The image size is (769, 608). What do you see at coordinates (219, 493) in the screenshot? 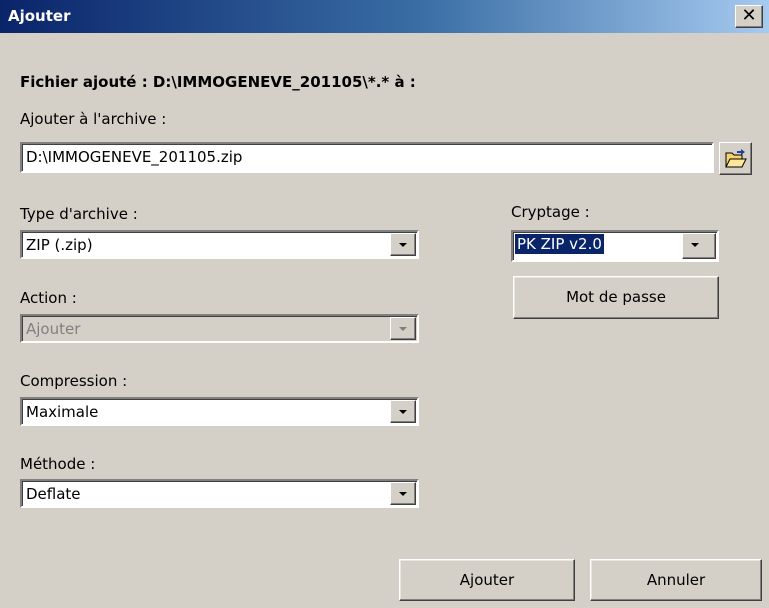
I see `method-select: Deflate` at bounding box center [219, 493].